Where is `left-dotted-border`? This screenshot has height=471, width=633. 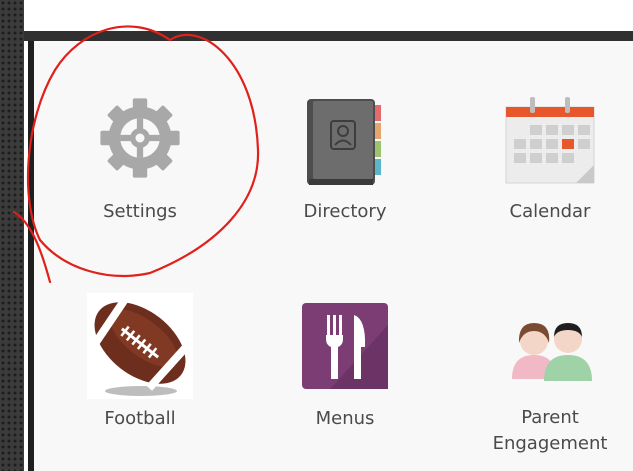 left-dotted-border is located at coordinates (12, 235).